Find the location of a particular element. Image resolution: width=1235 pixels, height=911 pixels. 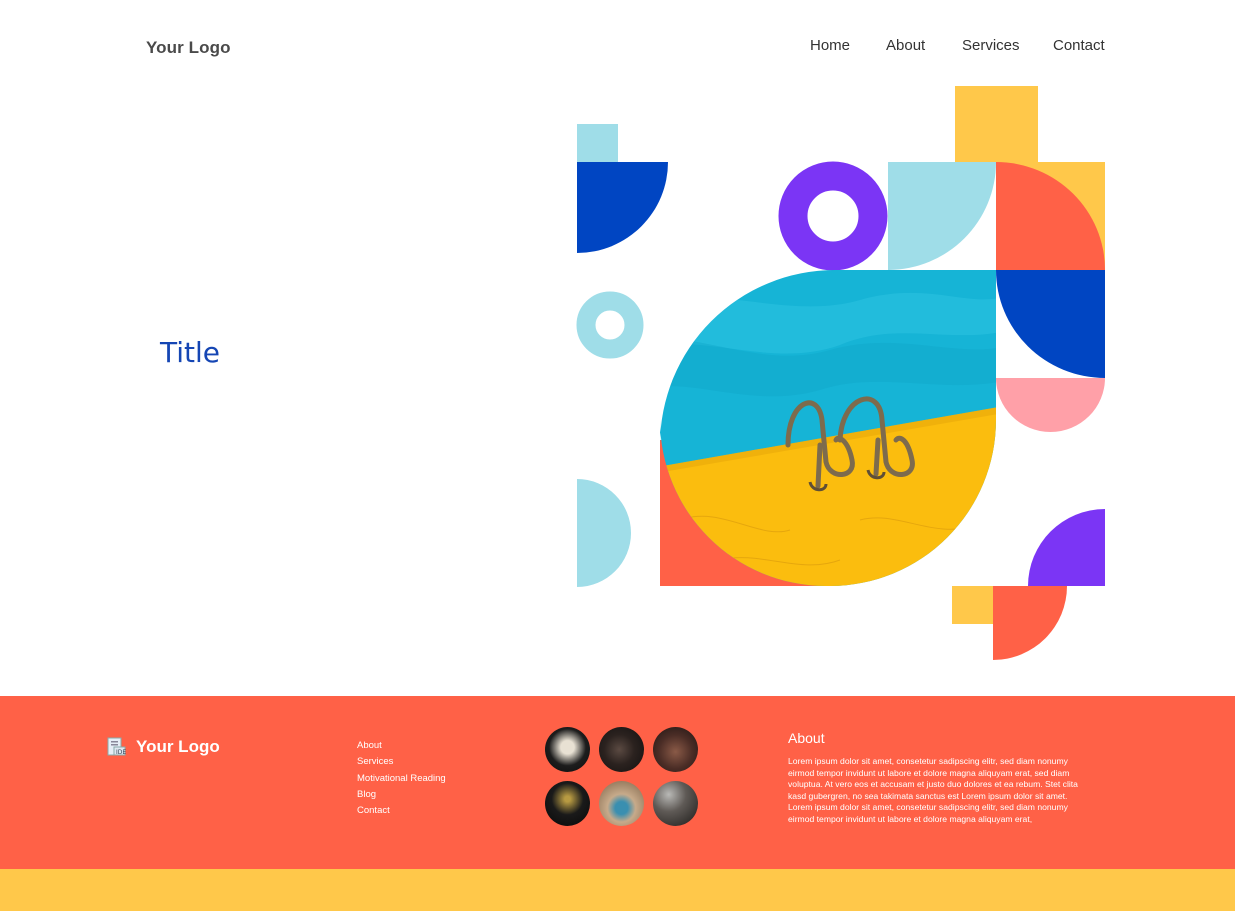

footer-about-heading: About is located at coordinates (806, 738).